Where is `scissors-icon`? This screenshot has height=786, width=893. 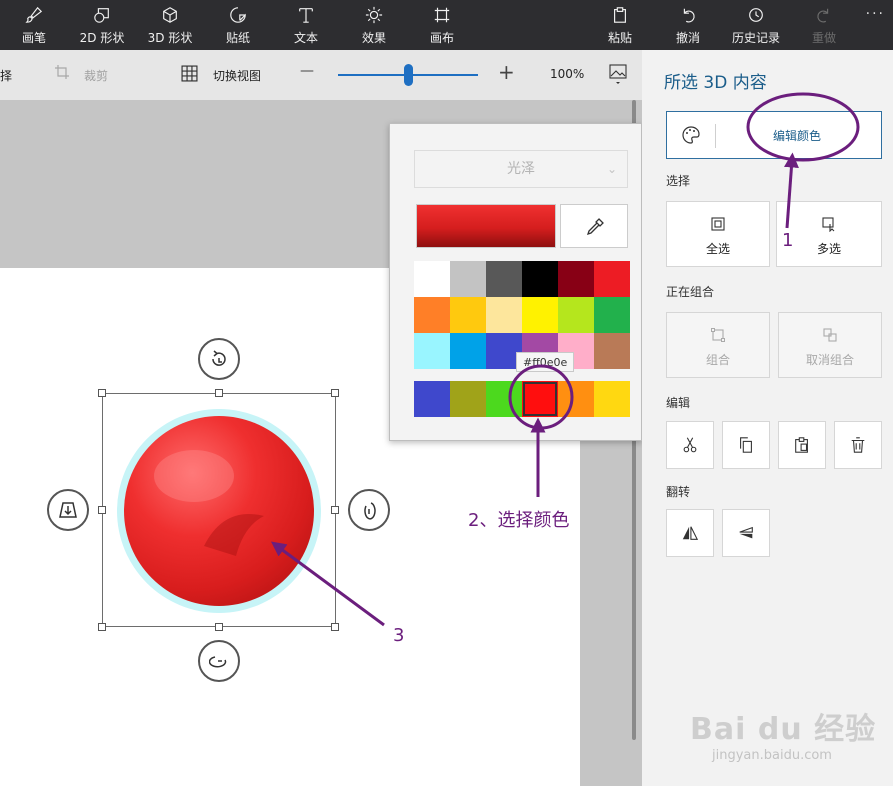
scissors-icon is located at coordinates (690, 445).